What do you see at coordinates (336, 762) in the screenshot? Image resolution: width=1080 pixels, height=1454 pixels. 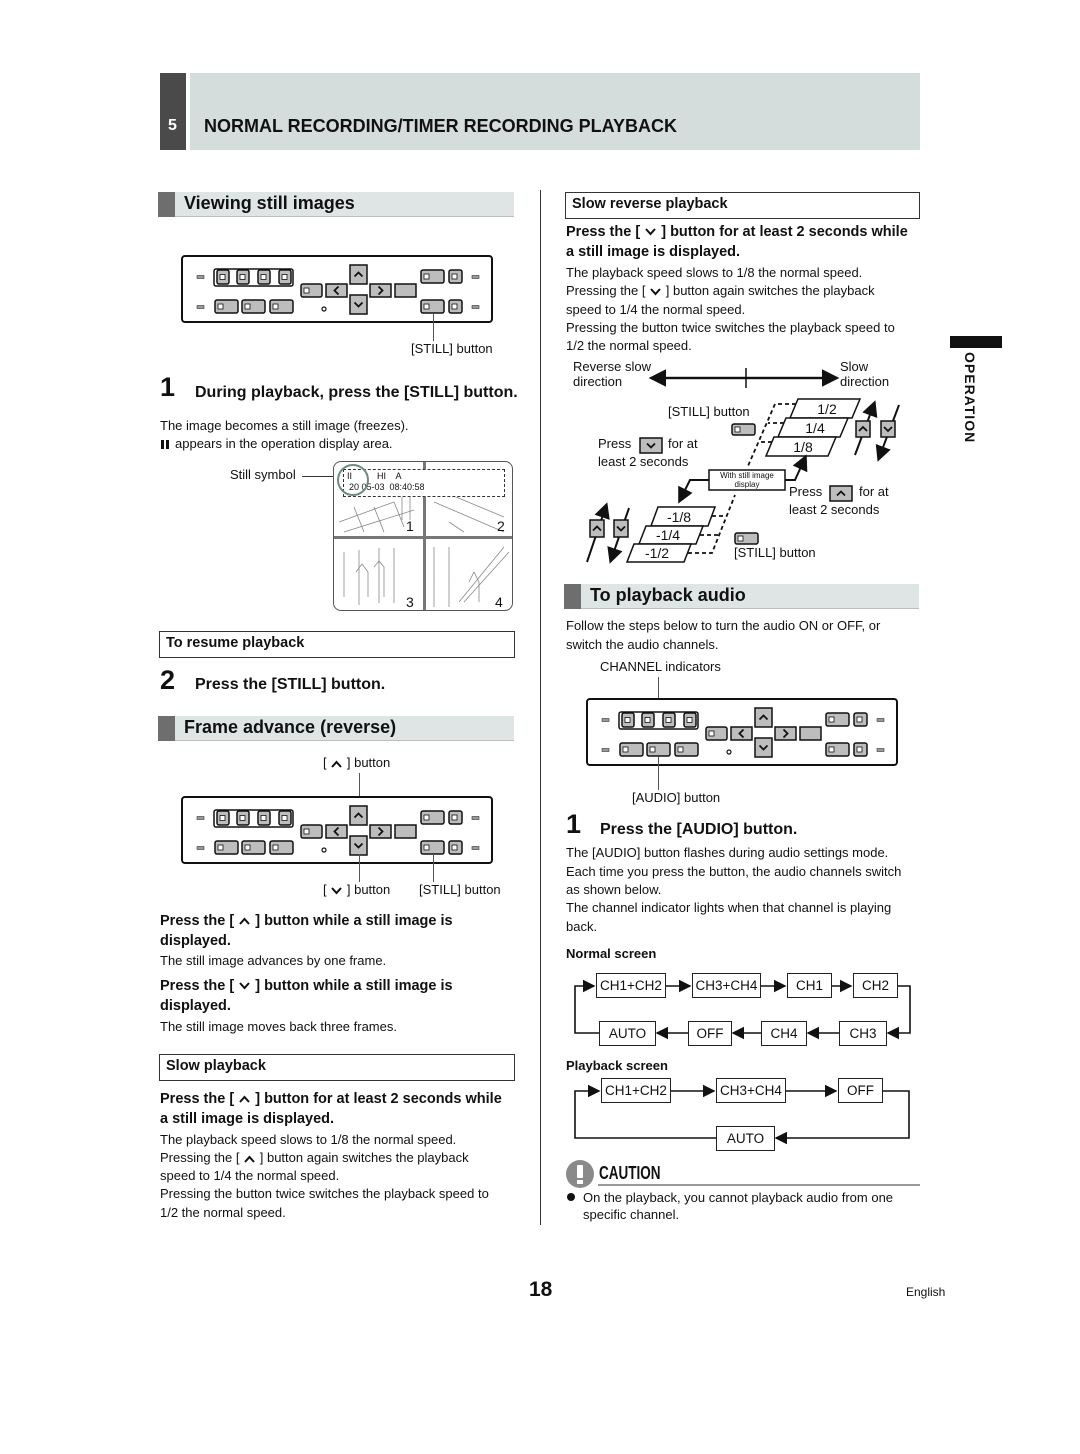 I see `chevron-up-icon` at bounding box center [336, 762].